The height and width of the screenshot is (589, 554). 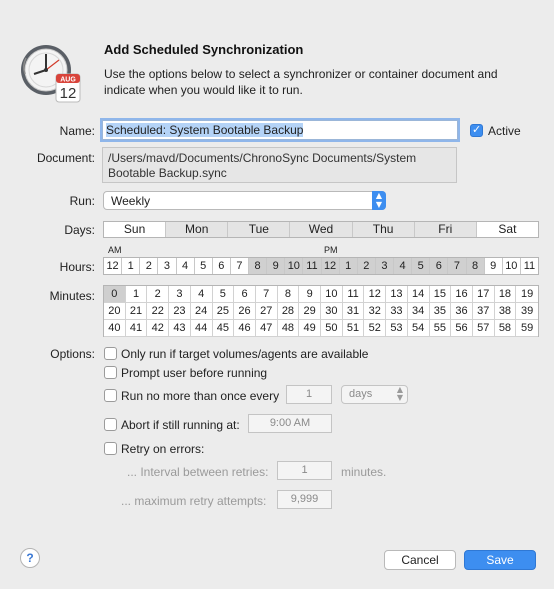 What do you see at coordinates (527, 328) in the screenshot?
I see `minute-cell: 59` at bounding box center [527, 328].